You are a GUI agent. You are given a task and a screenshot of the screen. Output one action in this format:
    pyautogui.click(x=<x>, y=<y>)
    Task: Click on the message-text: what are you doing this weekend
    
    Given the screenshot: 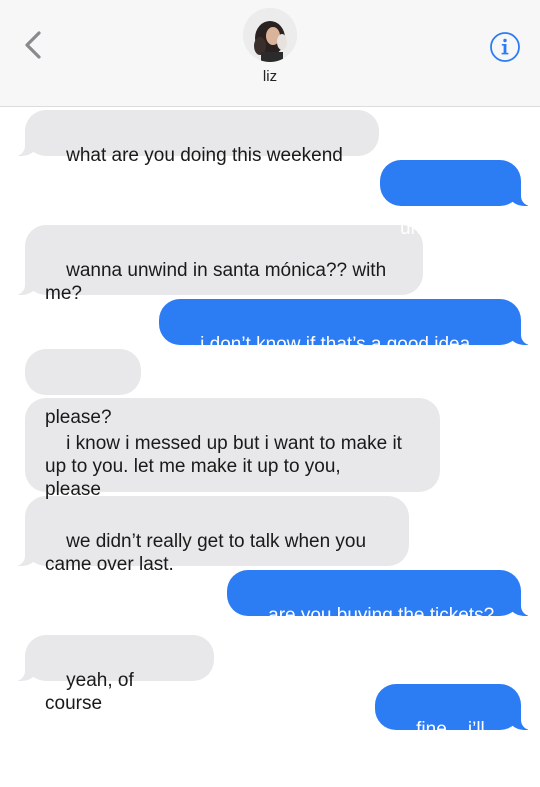 What is the action you would take?
    pyautogui.click(x=204, y=155)
    